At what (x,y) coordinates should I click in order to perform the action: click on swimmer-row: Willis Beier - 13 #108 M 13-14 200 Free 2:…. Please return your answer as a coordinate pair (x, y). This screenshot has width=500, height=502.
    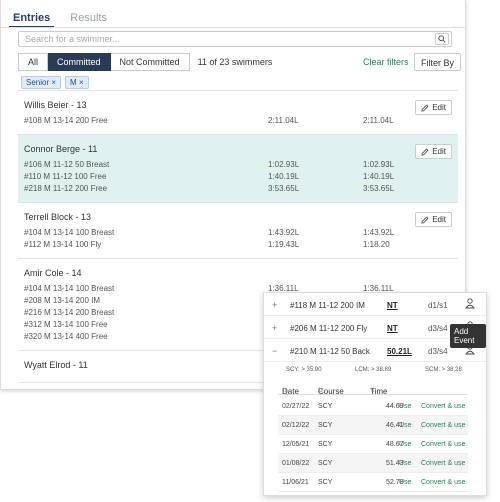
    Looking at the image, I should click on (238, 112).